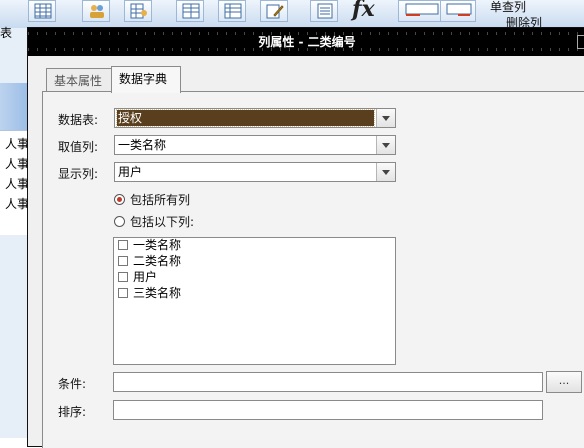 The width and height of the screenshot is (584, 448). I want to click on table-grid-icon, so click(43, 11).